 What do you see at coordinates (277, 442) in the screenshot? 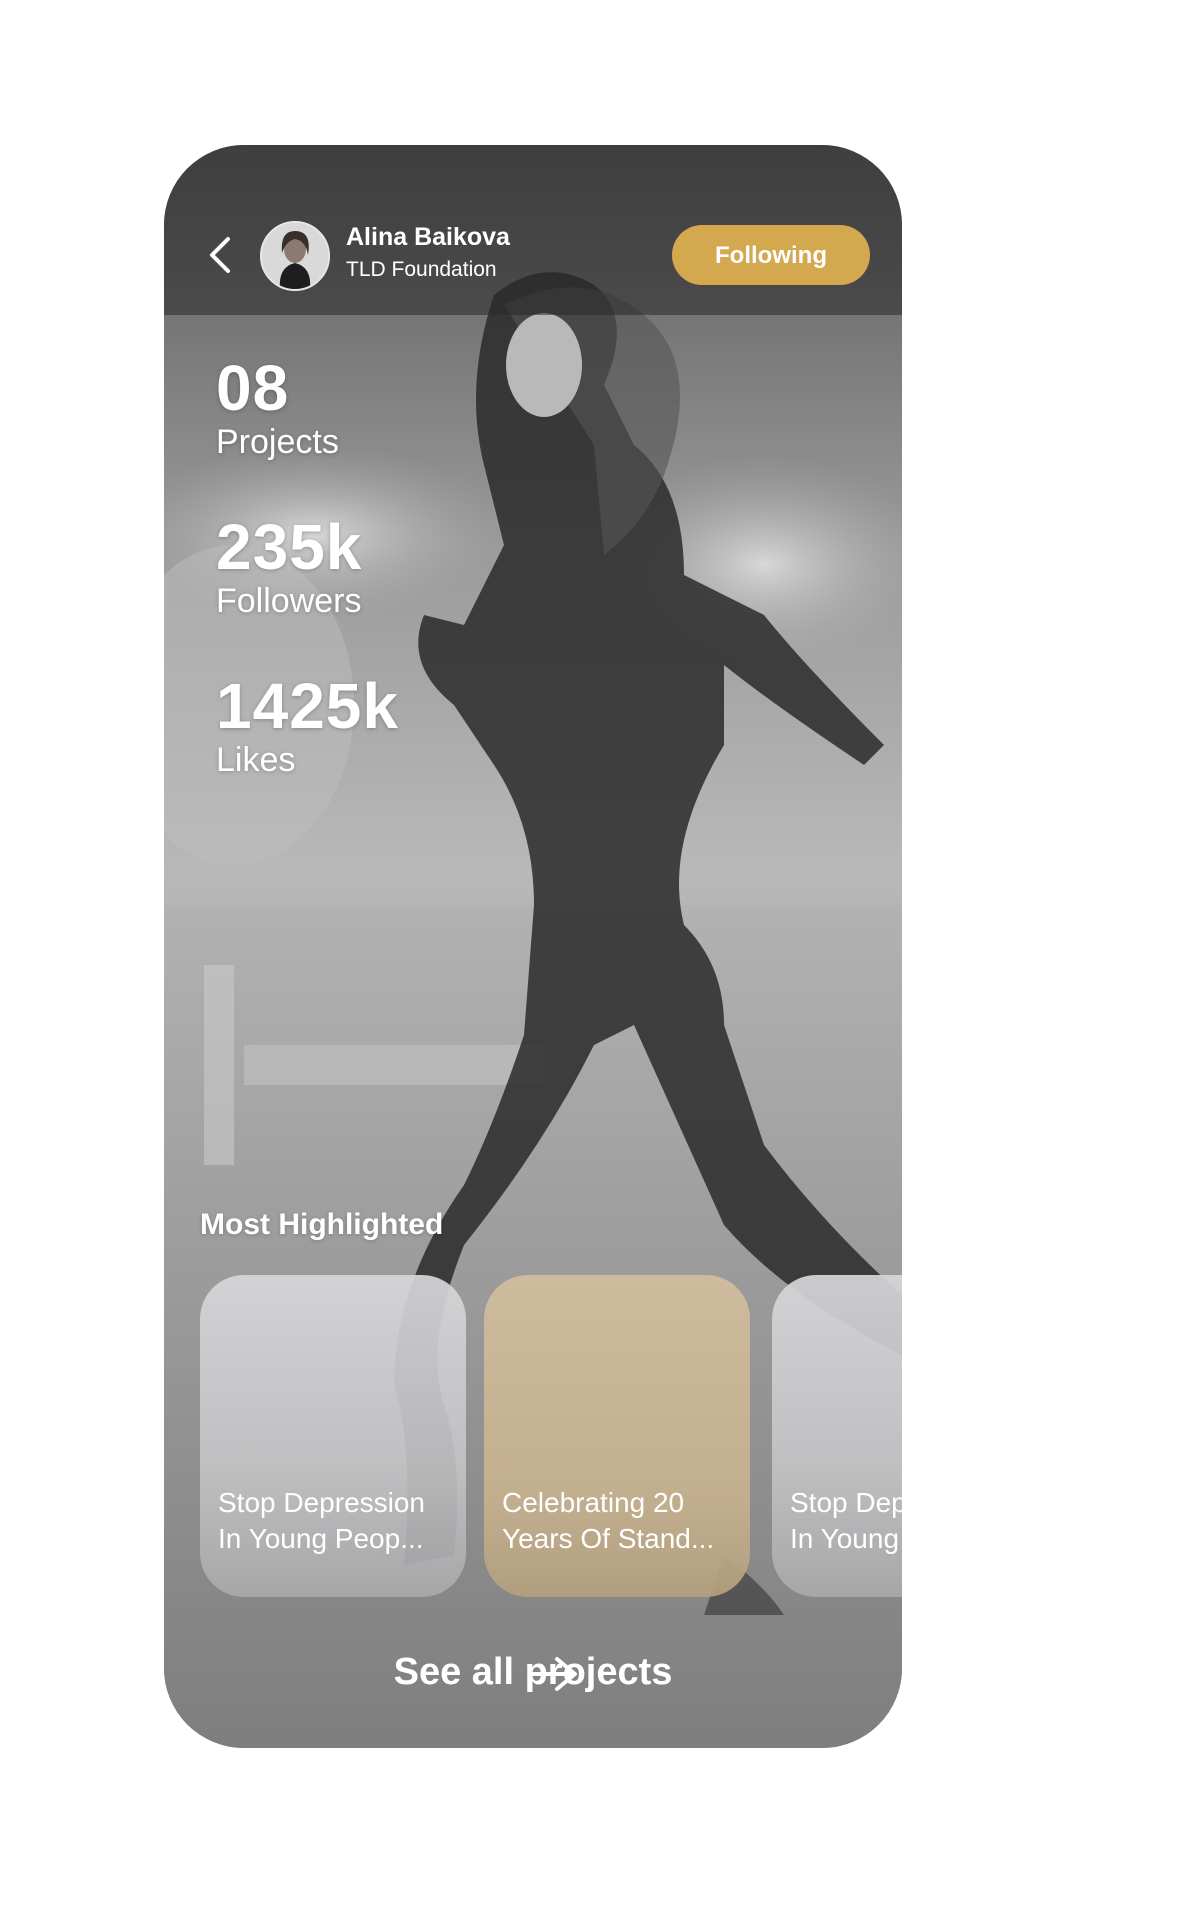
I see `stat-label: Projects` at bounding box center [277, 442].